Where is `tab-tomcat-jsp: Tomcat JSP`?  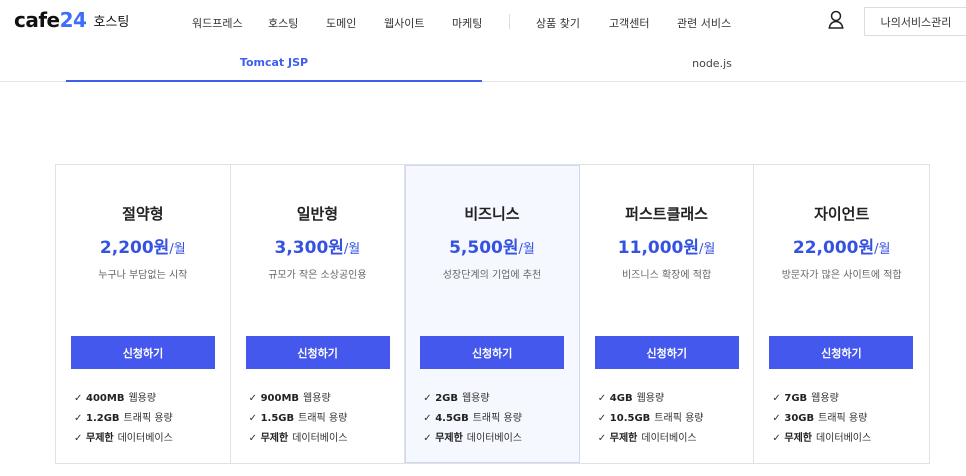 tab-tomcat-jsp: Tomcat JSP is located at coordinates (274, 63).